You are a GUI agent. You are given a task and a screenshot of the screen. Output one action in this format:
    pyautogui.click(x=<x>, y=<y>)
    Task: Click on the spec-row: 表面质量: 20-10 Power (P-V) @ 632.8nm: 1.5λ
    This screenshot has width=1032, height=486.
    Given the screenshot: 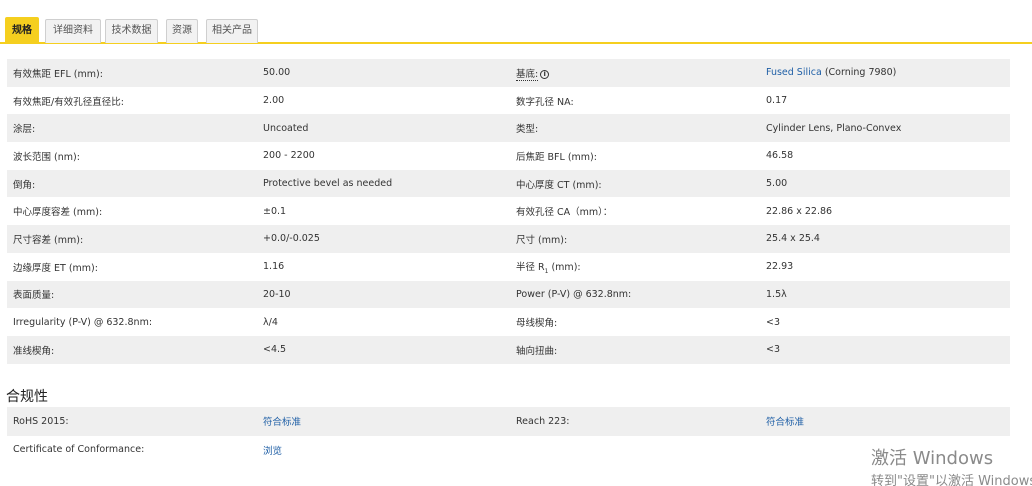 What is the action you would take?
    pyautogui.click(x=508, y=294)
    